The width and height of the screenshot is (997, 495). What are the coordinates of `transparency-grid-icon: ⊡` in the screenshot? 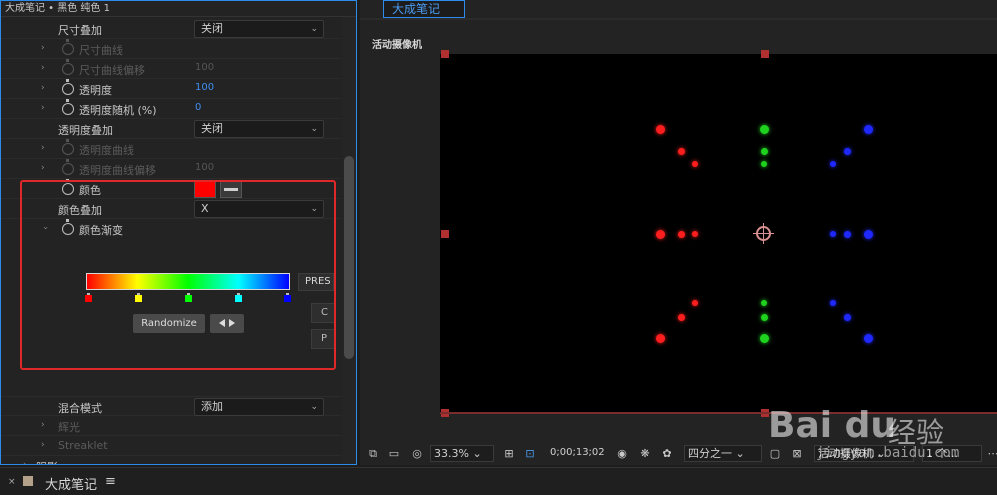 It's located at (530, 453).